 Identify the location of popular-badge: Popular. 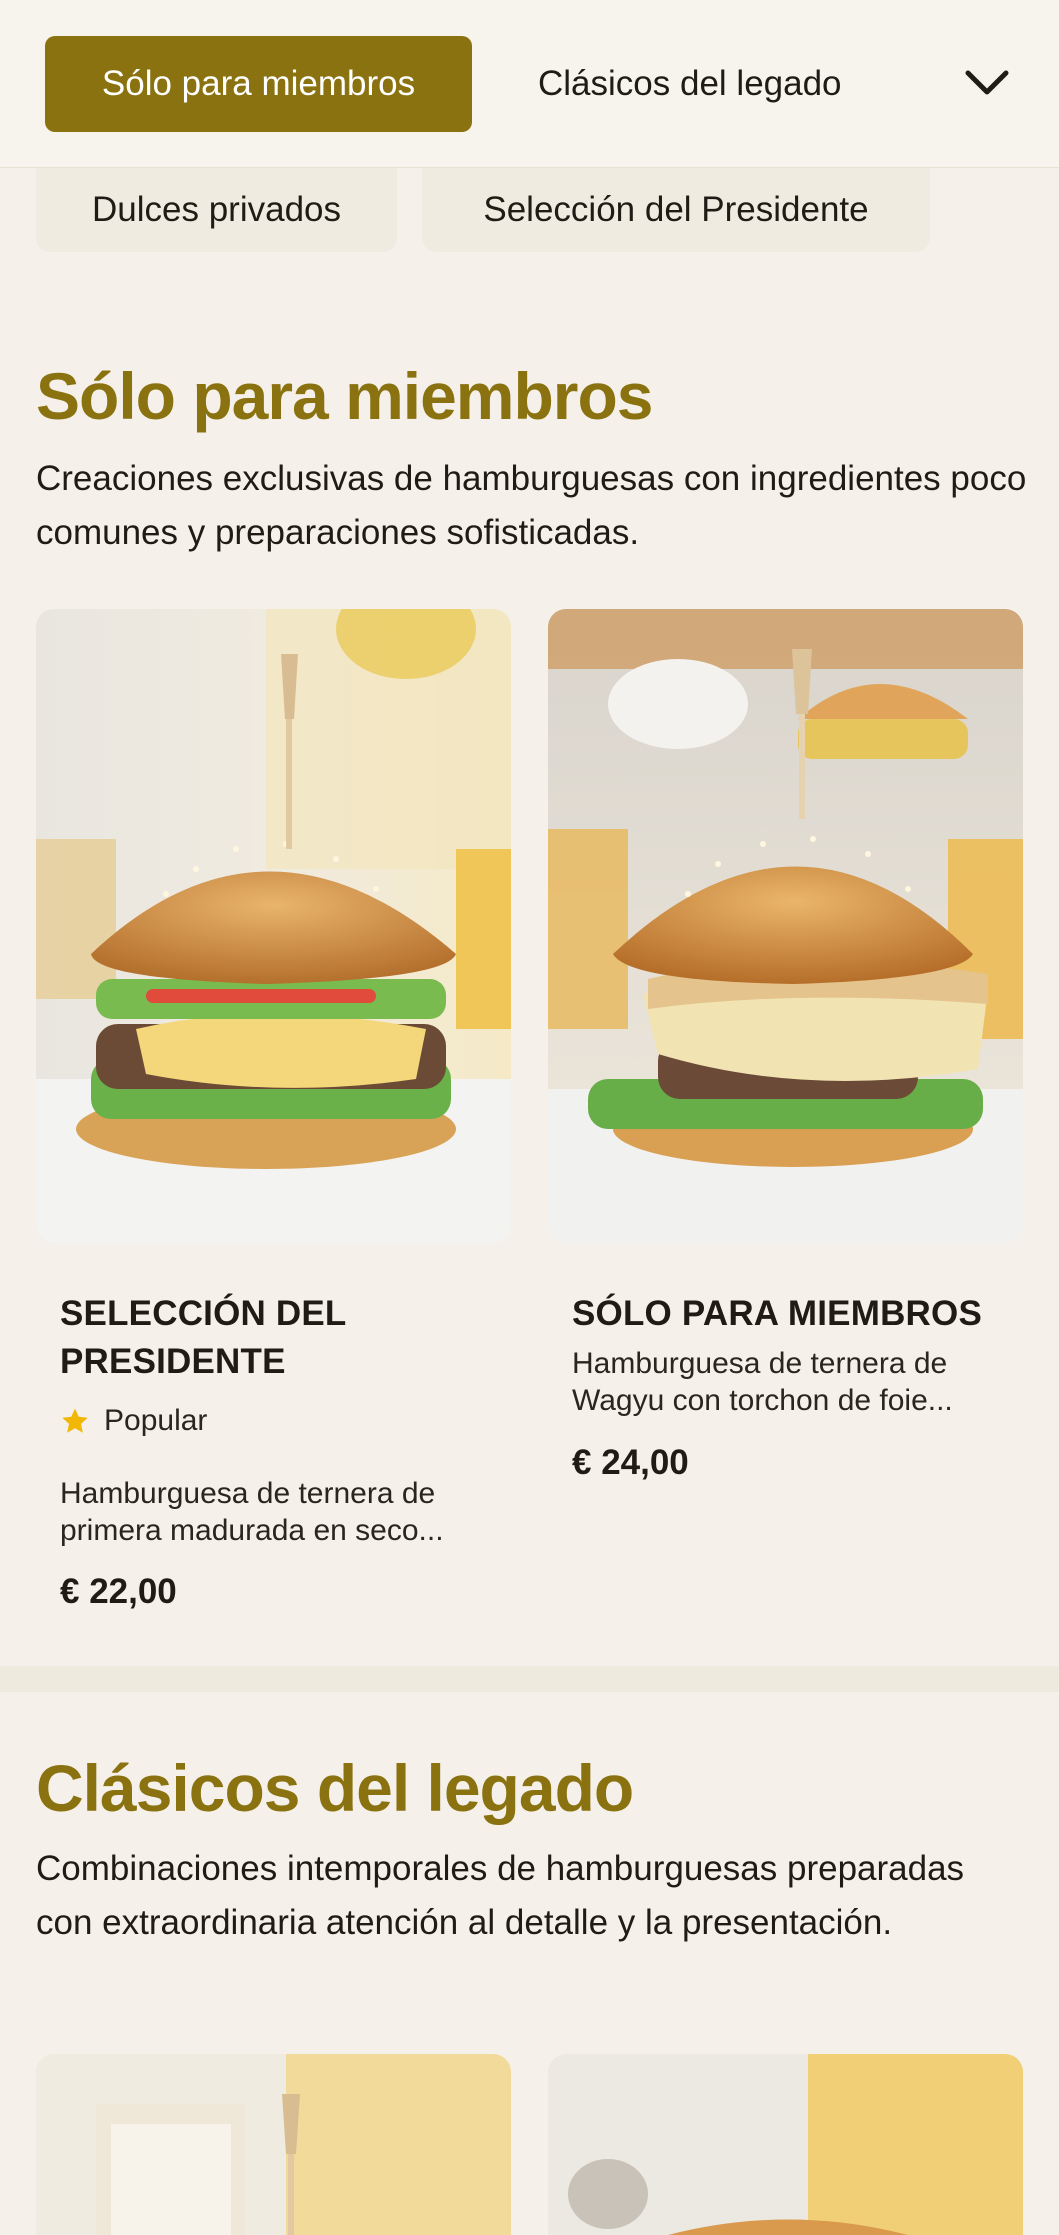
(133, 1421).